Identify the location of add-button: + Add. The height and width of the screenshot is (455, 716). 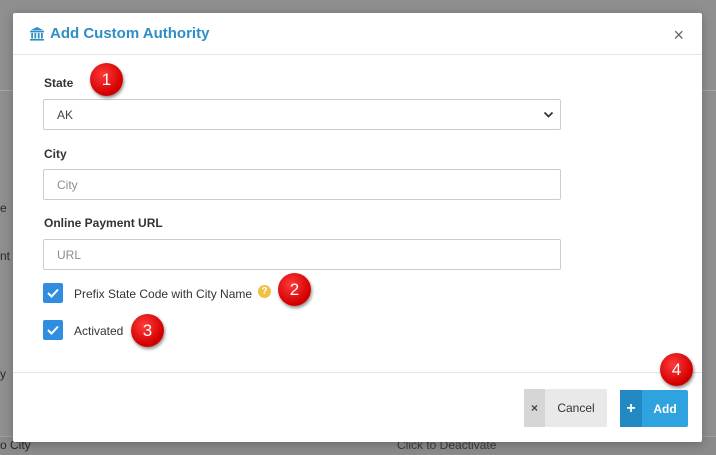
(654, 408).